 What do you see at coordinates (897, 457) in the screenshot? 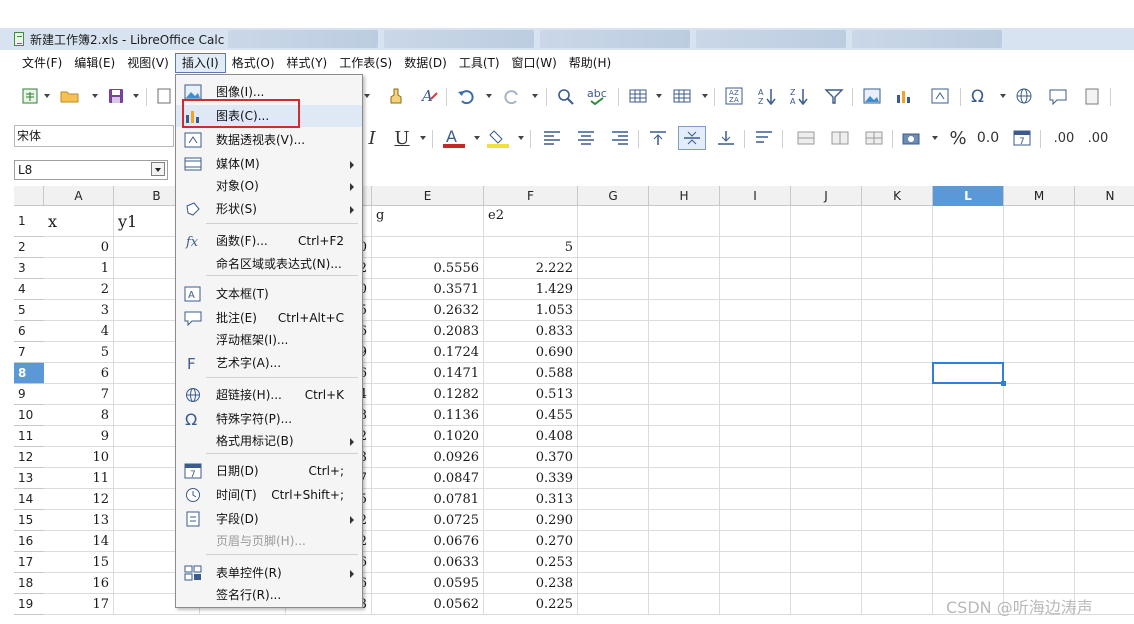
I see `cell-k12` at bounding box center [897, 457].